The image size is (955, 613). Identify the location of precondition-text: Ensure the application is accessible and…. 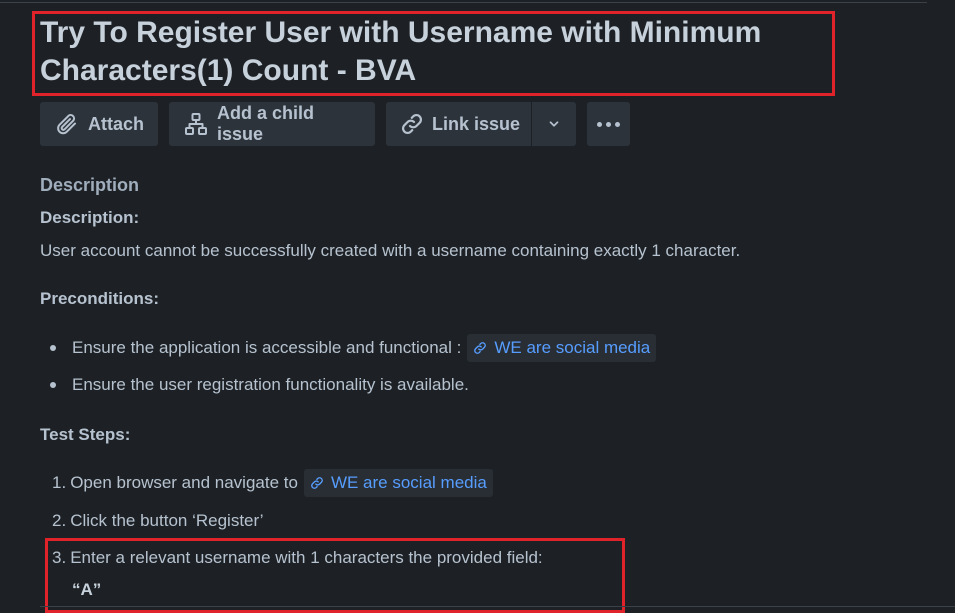
(267, 347).